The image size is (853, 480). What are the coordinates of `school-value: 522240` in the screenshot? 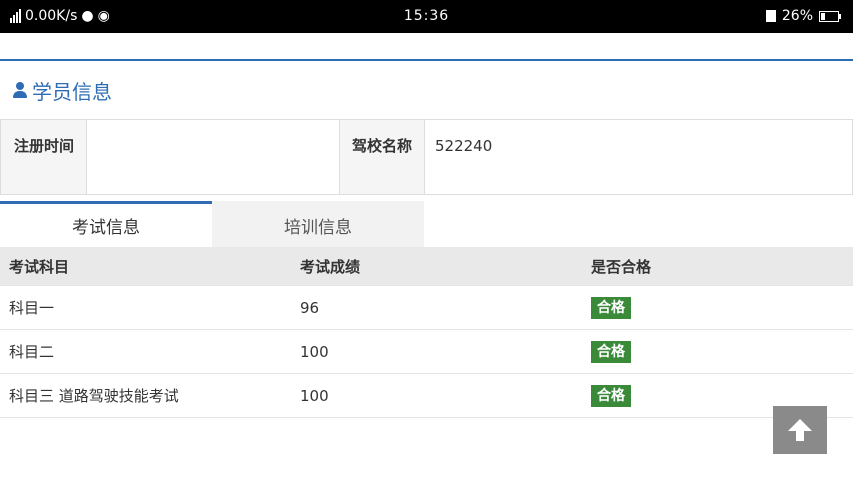 It's located at (464, 146).